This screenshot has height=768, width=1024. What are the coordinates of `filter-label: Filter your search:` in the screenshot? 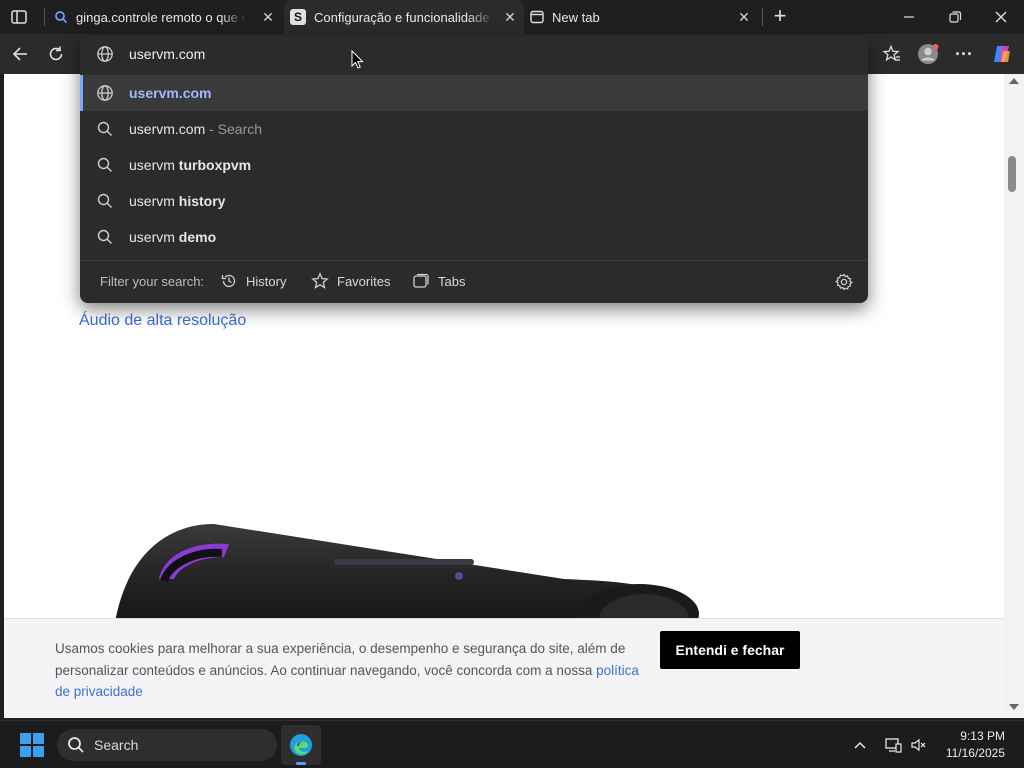 It's located at (152, 281).